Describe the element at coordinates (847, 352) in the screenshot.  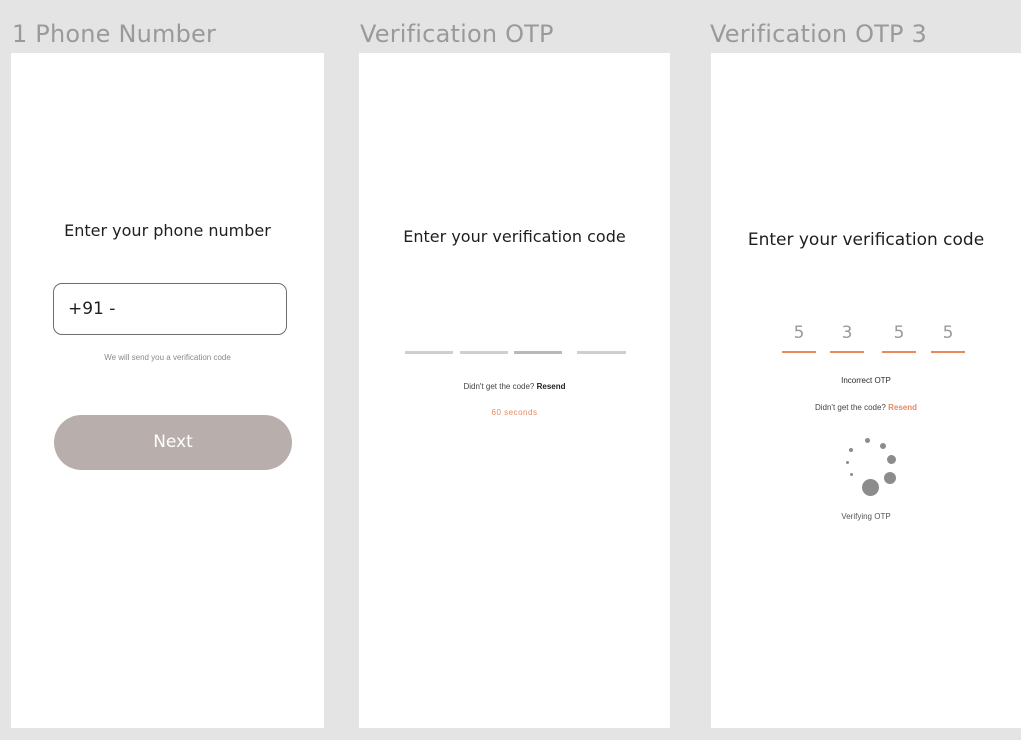
I see `otp-digit-2-underline` at that location.